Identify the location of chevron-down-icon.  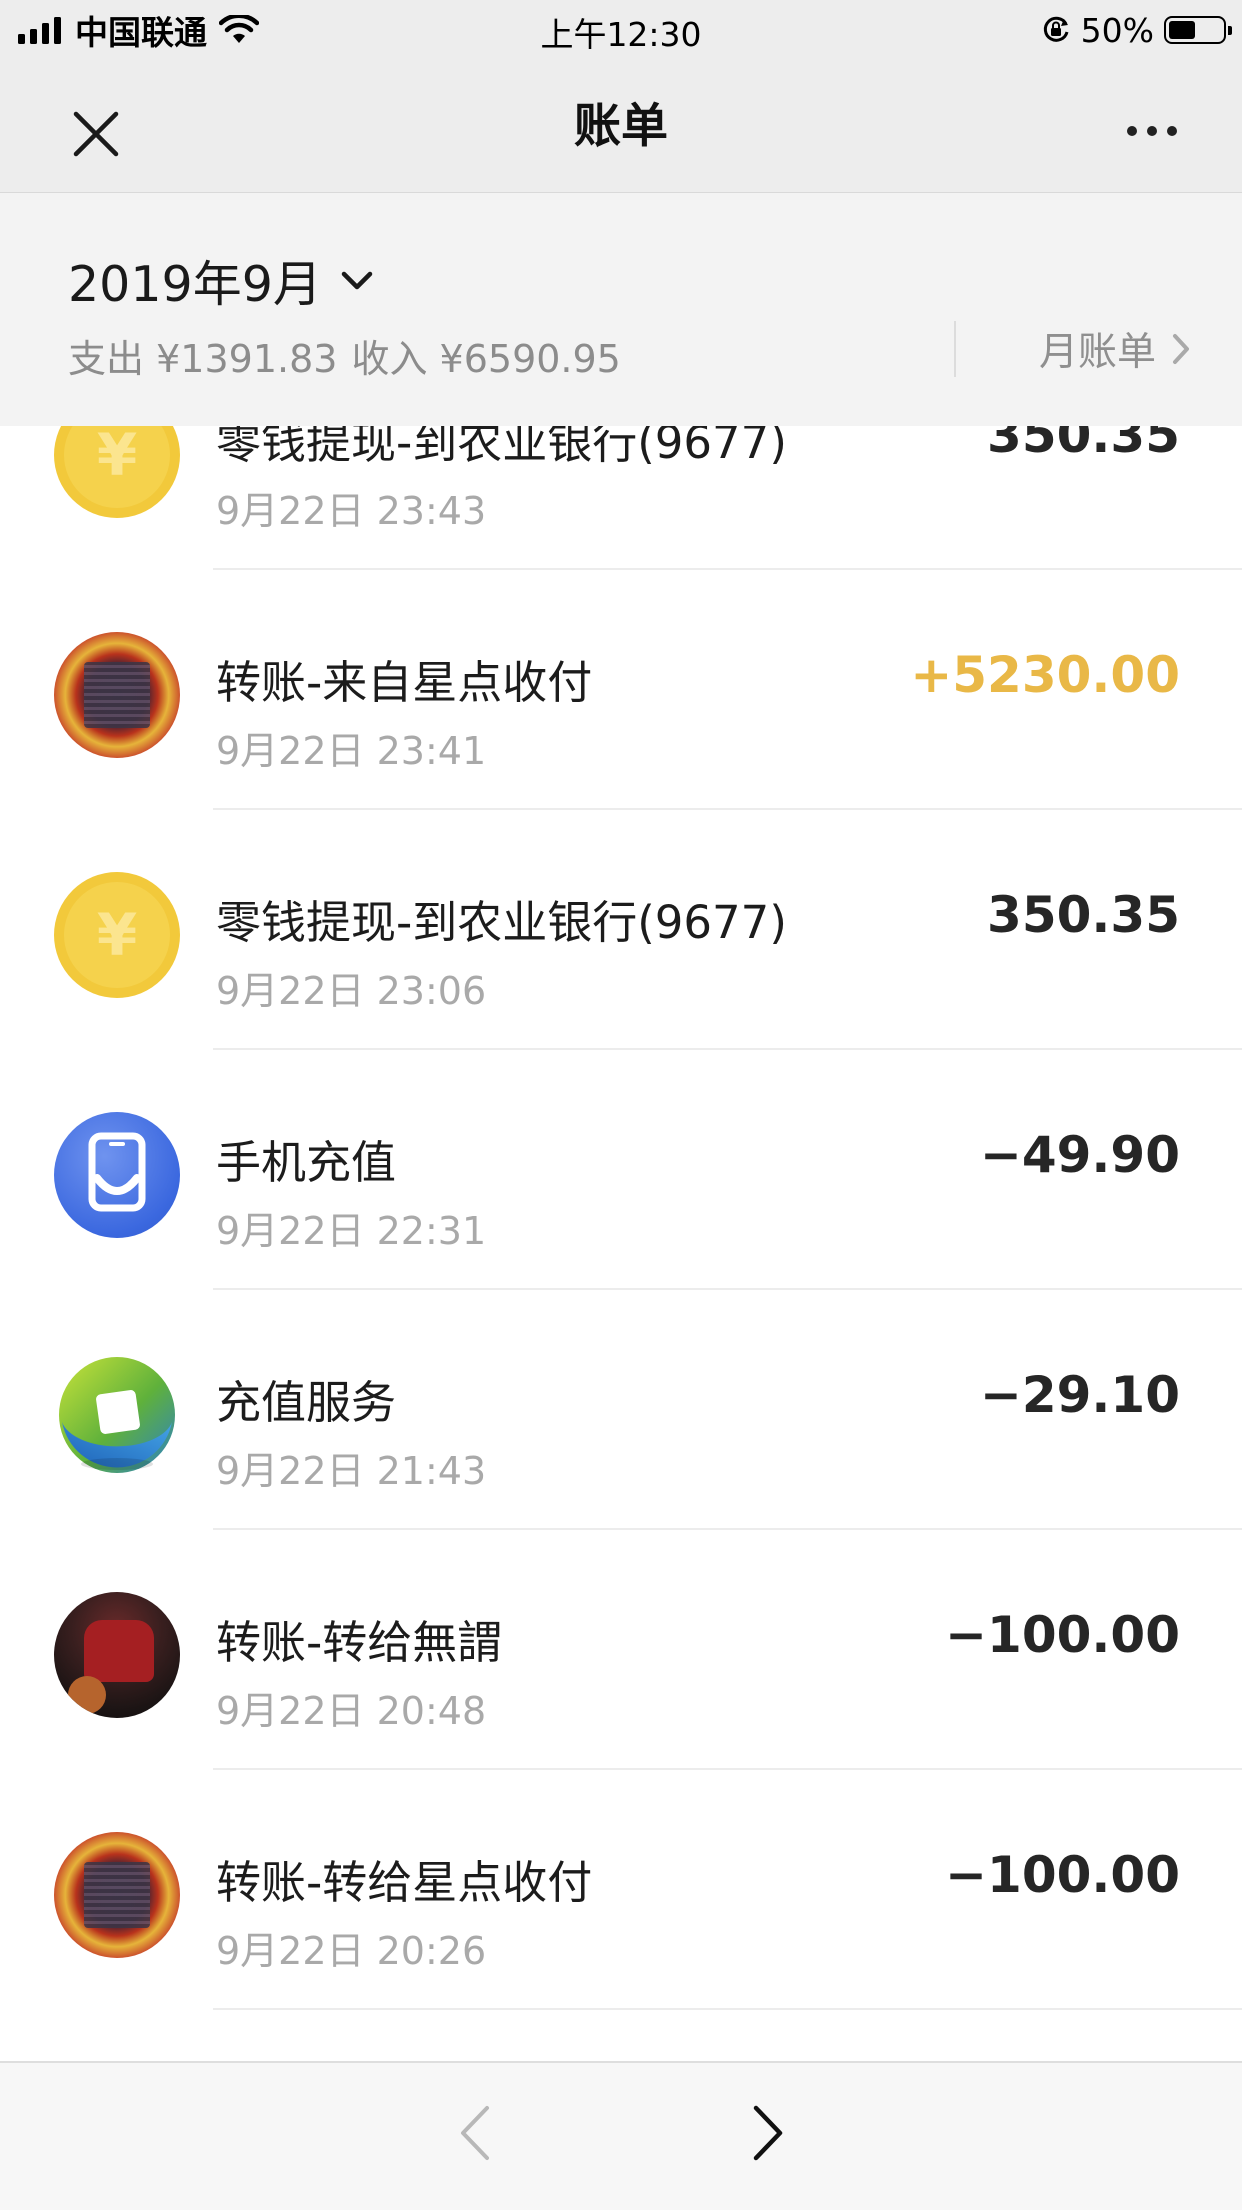
(357, 280).